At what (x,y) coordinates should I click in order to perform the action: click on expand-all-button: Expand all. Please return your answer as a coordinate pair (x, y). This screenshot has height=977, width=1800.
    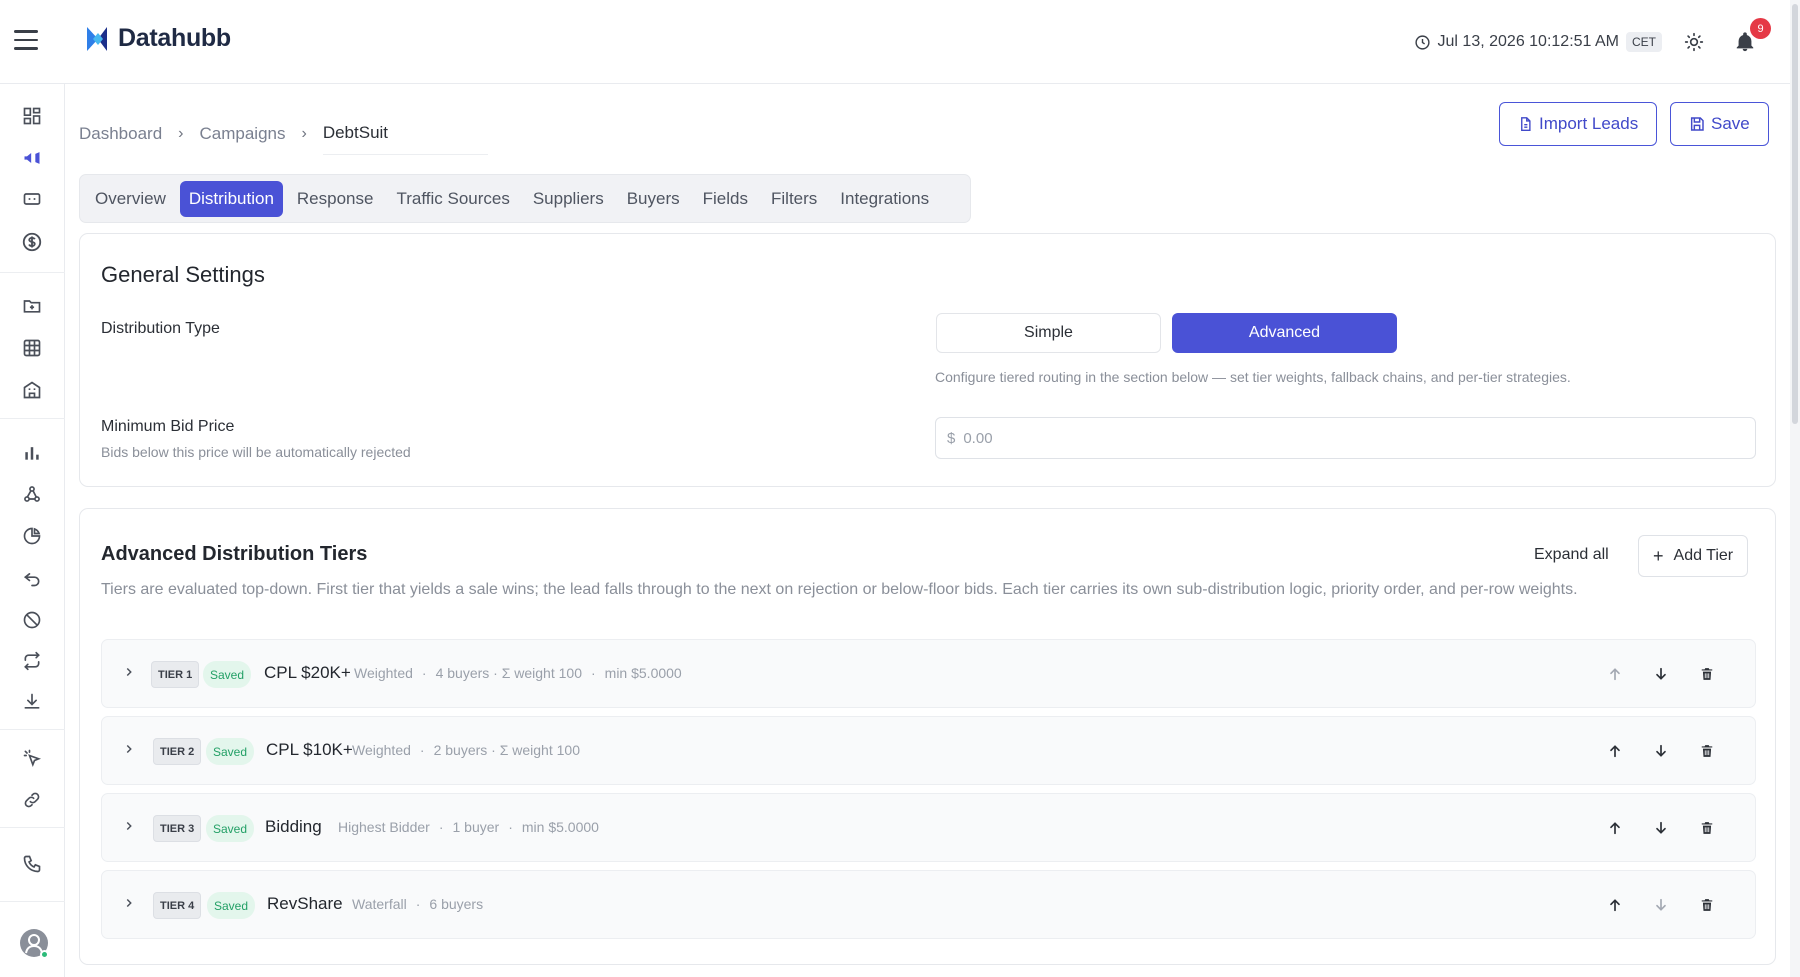
    Looking at the image, I should click on (1571, 555).